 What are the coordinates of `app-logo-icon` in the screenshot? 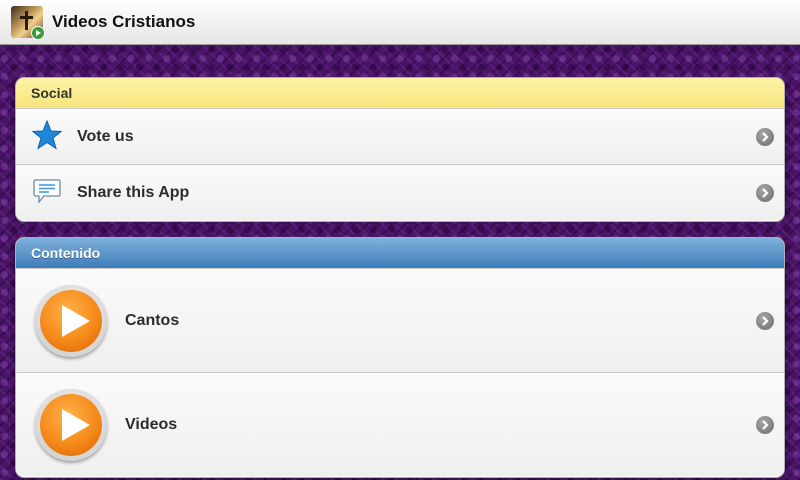 It's located at (28, 23).